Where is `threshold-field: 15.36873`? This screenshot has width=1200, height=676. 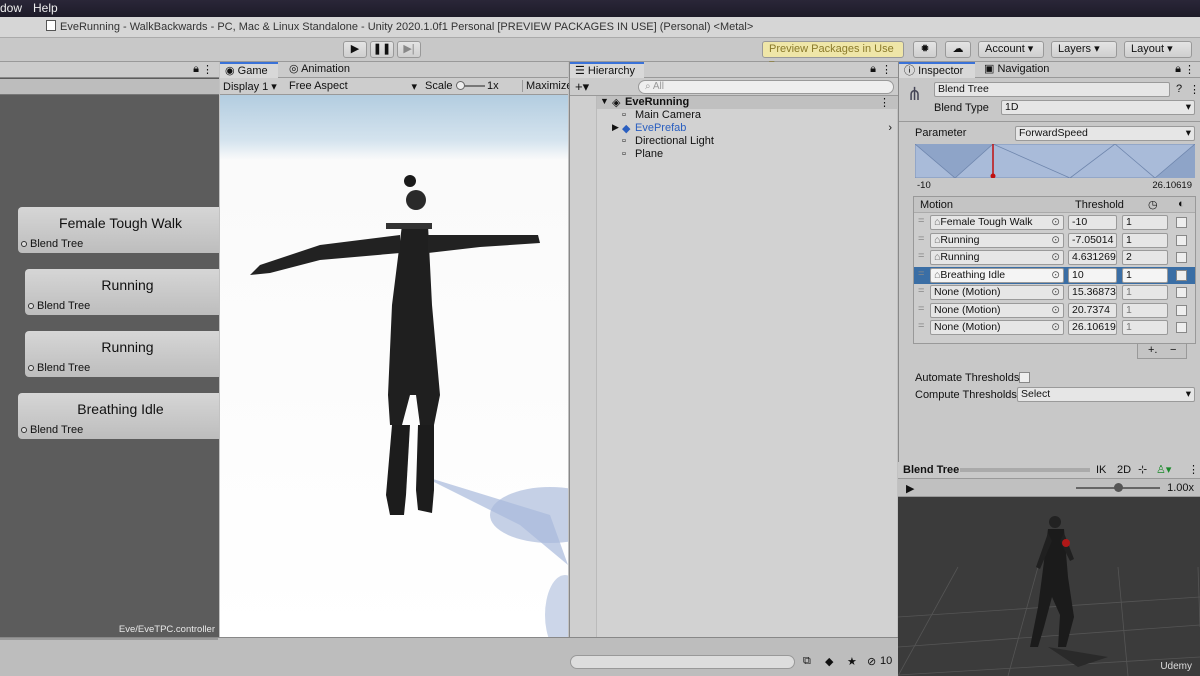 threshold-field: 15.36873 is located at coordinates (1092, 292).